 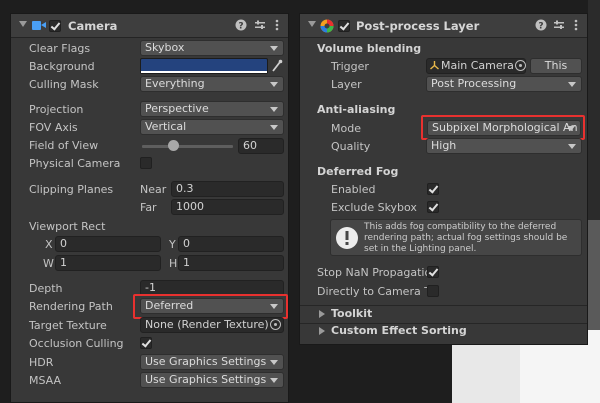 I want to click on field-of-view-input: 60, so click(x=261, y=146).